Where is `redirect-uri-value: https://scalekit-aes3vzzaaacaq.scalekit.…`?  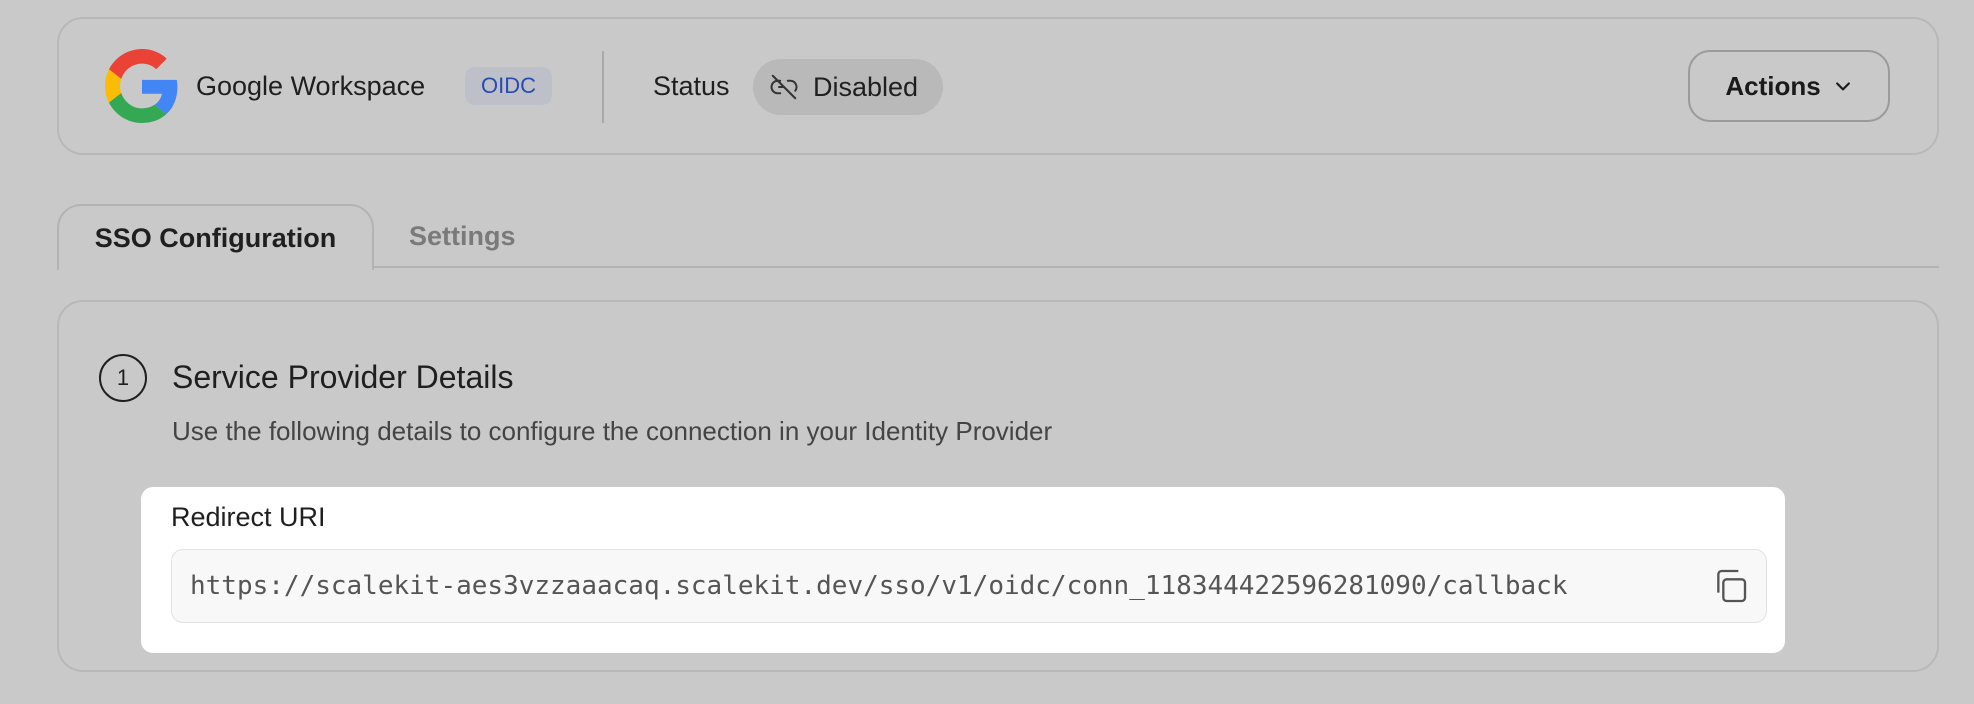 redirect-uri-value: https://scalekit-aes3vzzaaacaq.scalekit.… is located at coordinates (879, 586).